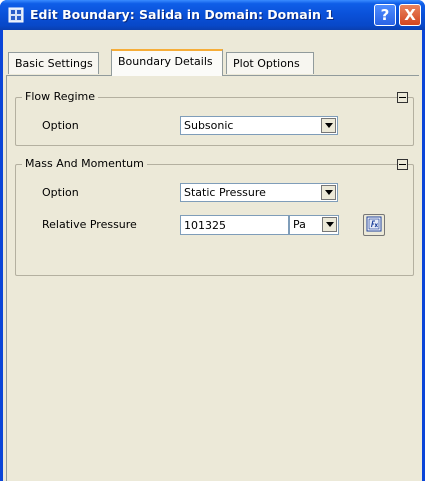 The height and width of the screenshot is (481, 425). I want to click on flow-regime-option-value: Subsonic, so click(209, 125).